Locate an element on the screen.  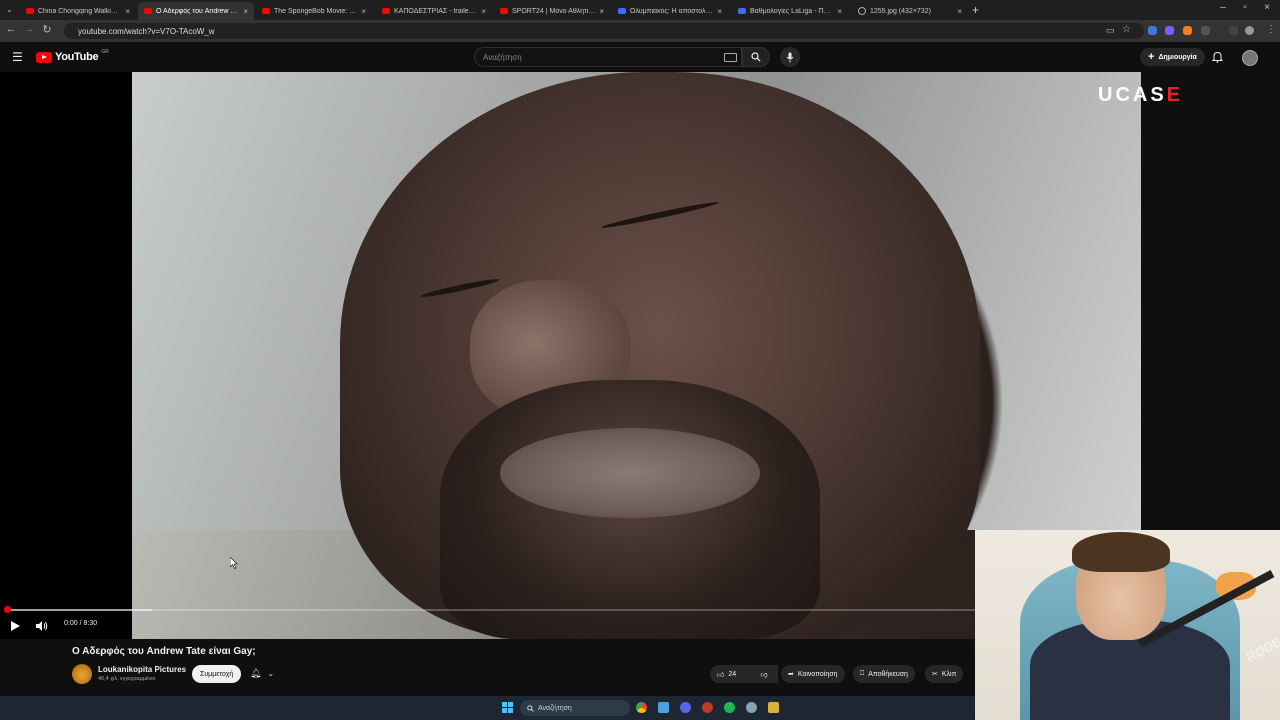
chrome-icon is located at coordinates (641, 707).